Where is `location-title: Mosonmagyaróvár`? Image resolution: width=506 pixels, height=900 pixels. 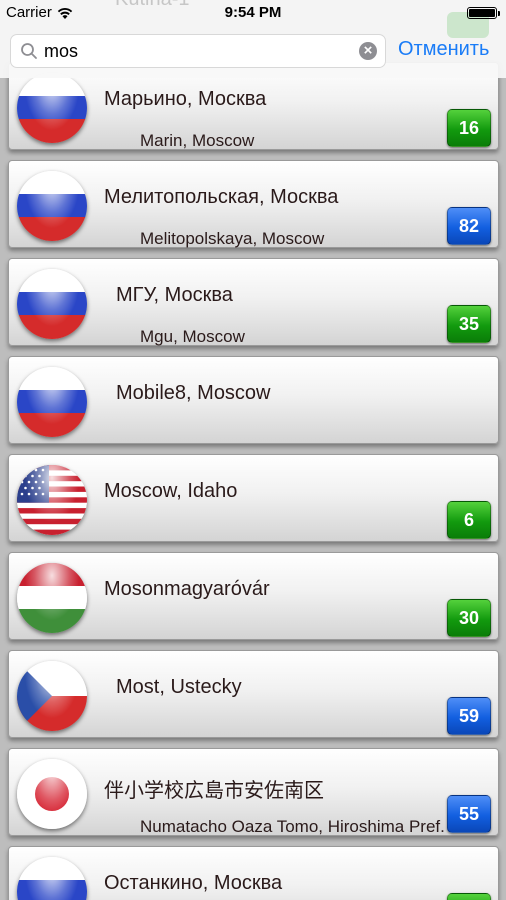
location-title: Mosonmagyaróvár is located at coordinates (187, 589).